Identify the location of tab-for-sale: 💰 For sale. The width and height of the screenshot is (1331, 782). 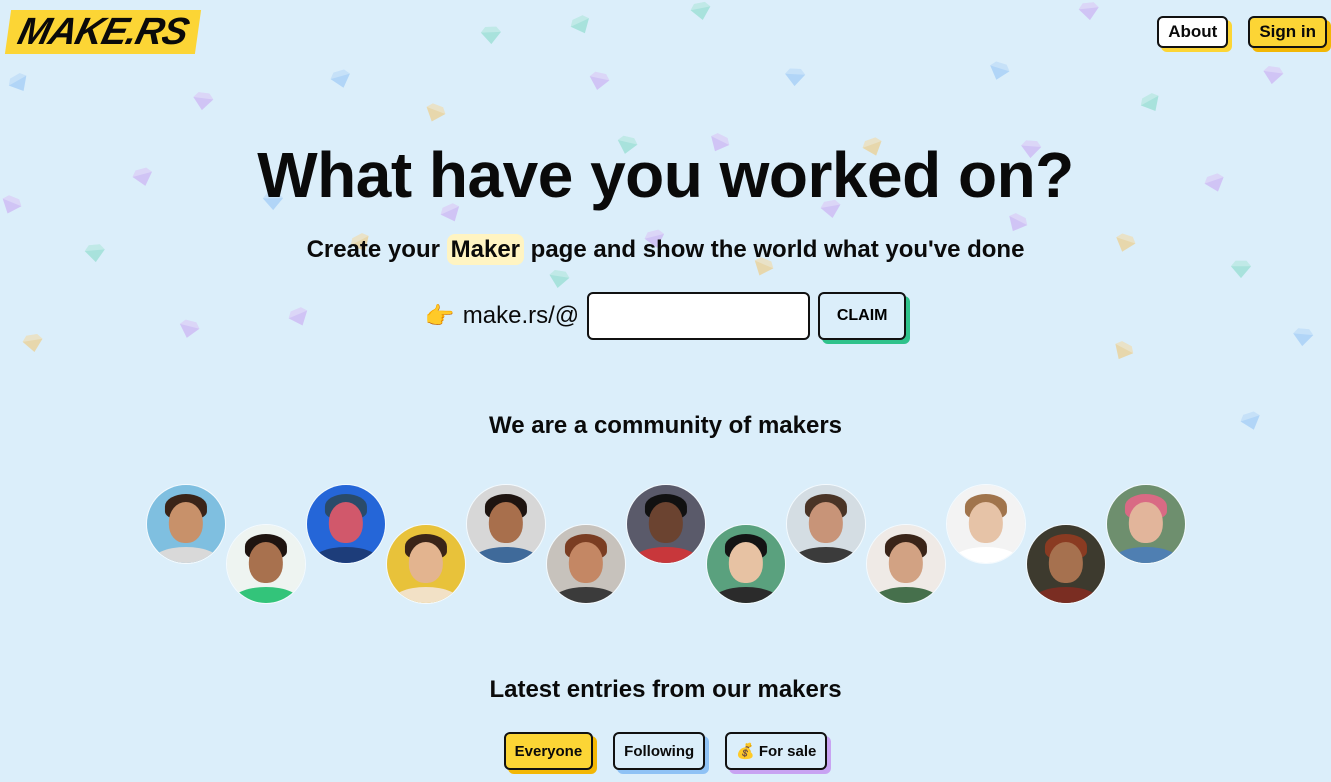
(776, 751).